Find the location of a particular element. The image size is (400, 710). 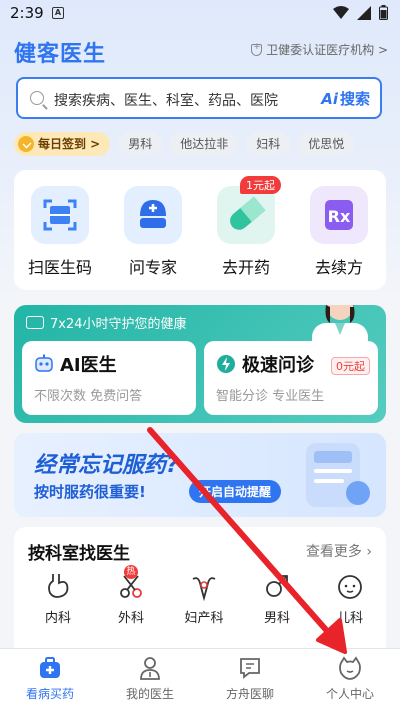

id-card-icon is located at coordinates (35, 322).